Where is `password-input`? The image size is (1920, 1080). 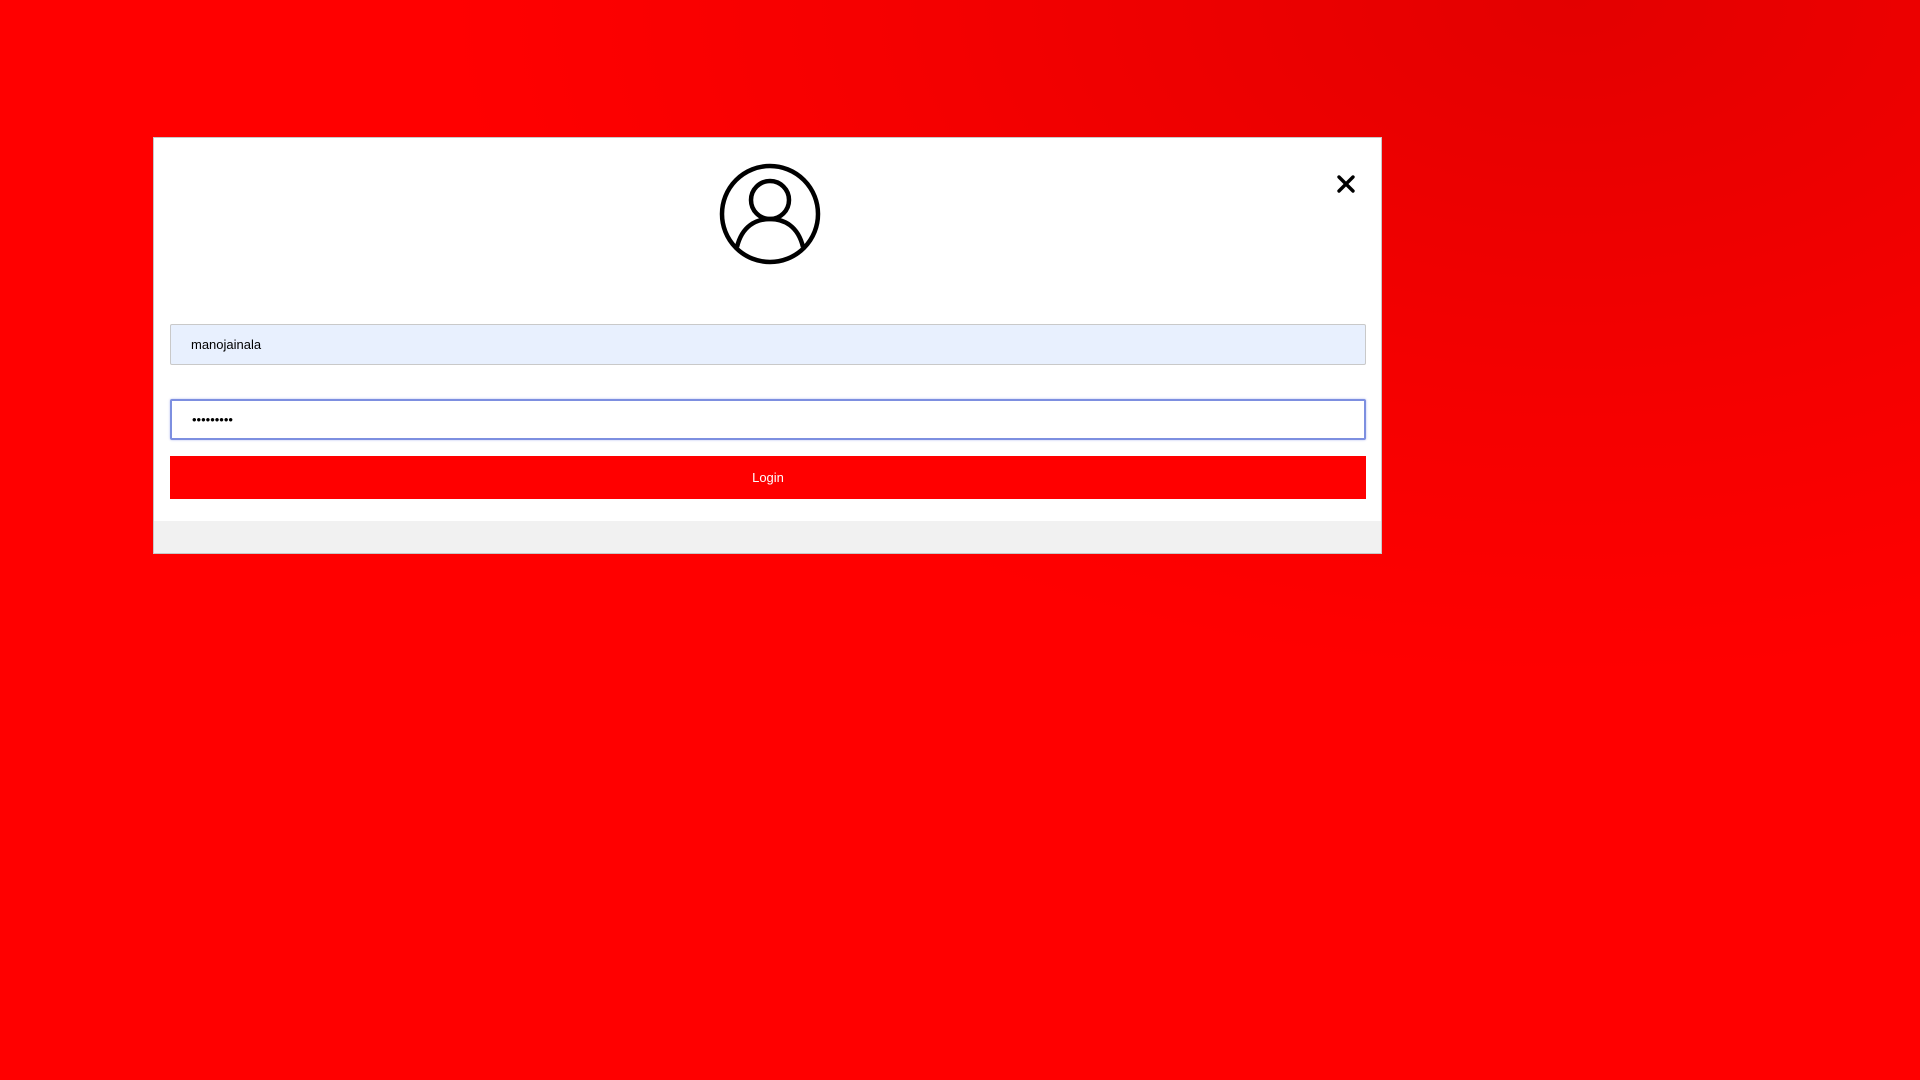
password-input is located at coordinates (768, 419).